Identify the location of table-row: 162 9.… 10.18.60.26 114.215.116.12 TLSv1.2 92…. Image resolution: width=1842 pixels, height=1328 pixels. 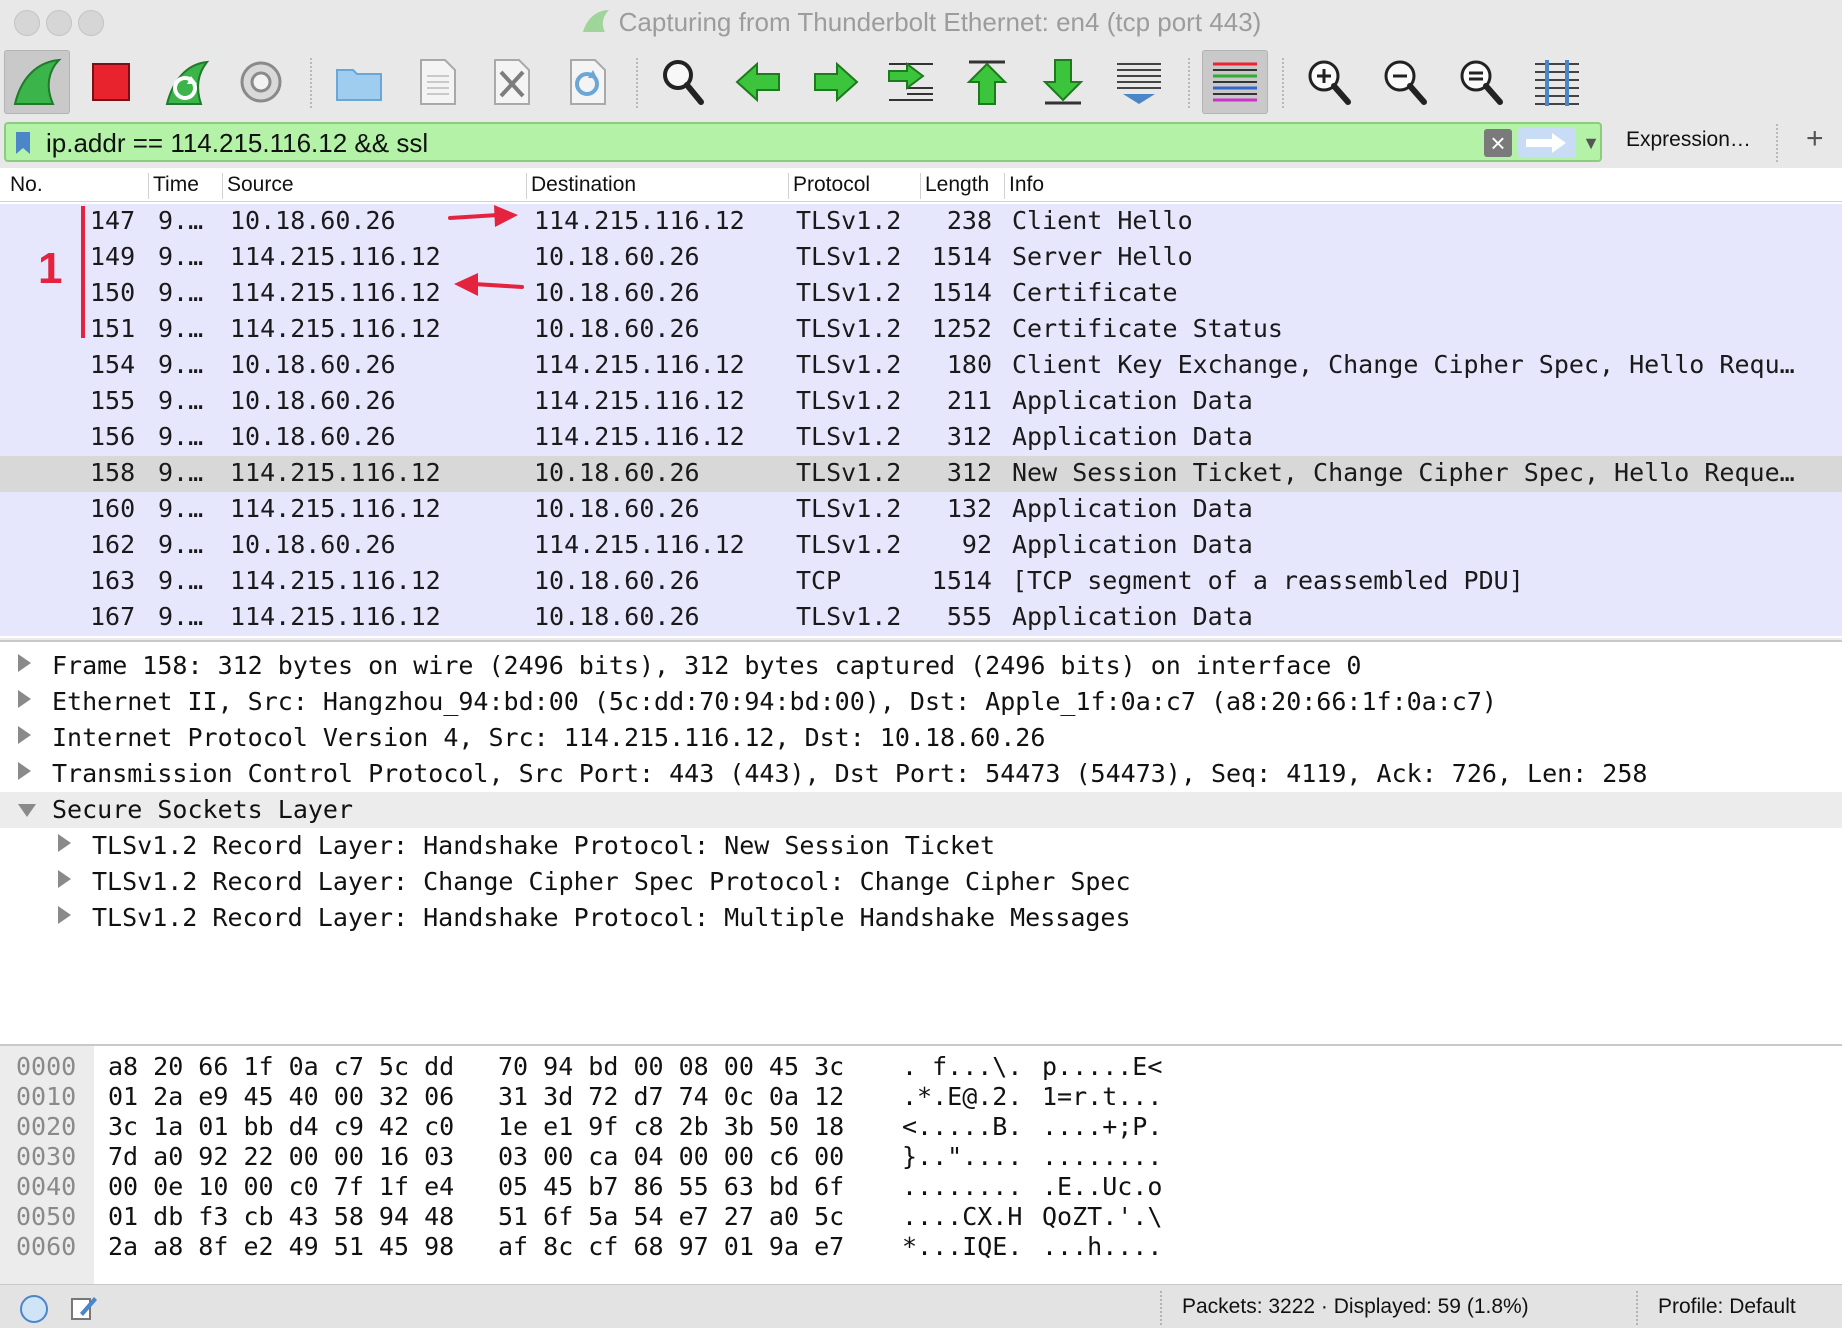
(921, 546).